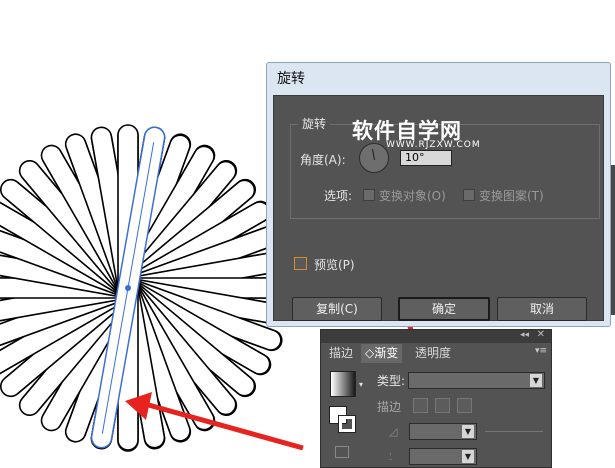 This screenshot has width=615, height=468. Describe the element at coordinates (511, 196) in the screenshot. I see `transform-pattern-label: 变换图案(T)` at that location.